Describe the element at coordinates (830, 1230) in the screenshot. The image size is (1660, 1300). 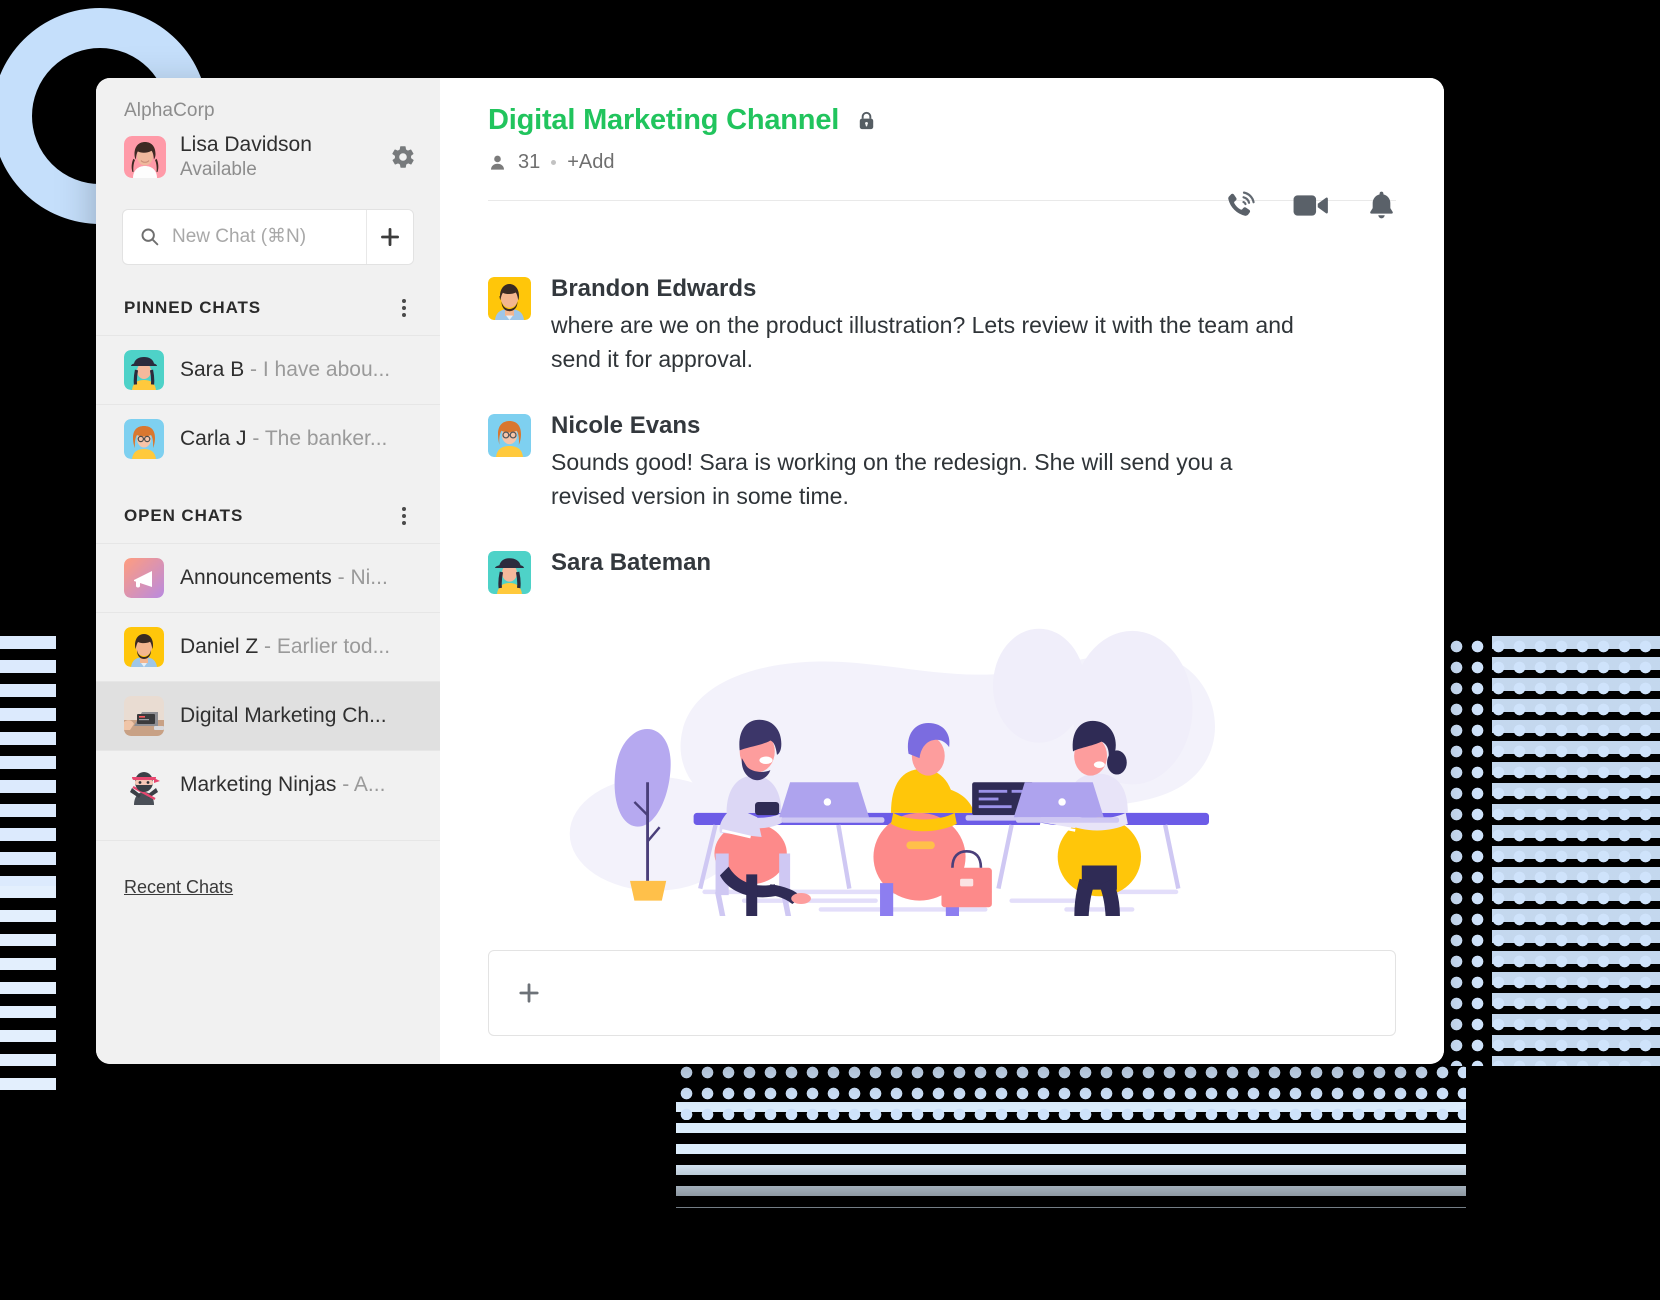
I see `decor-fade-bottom` at that location.